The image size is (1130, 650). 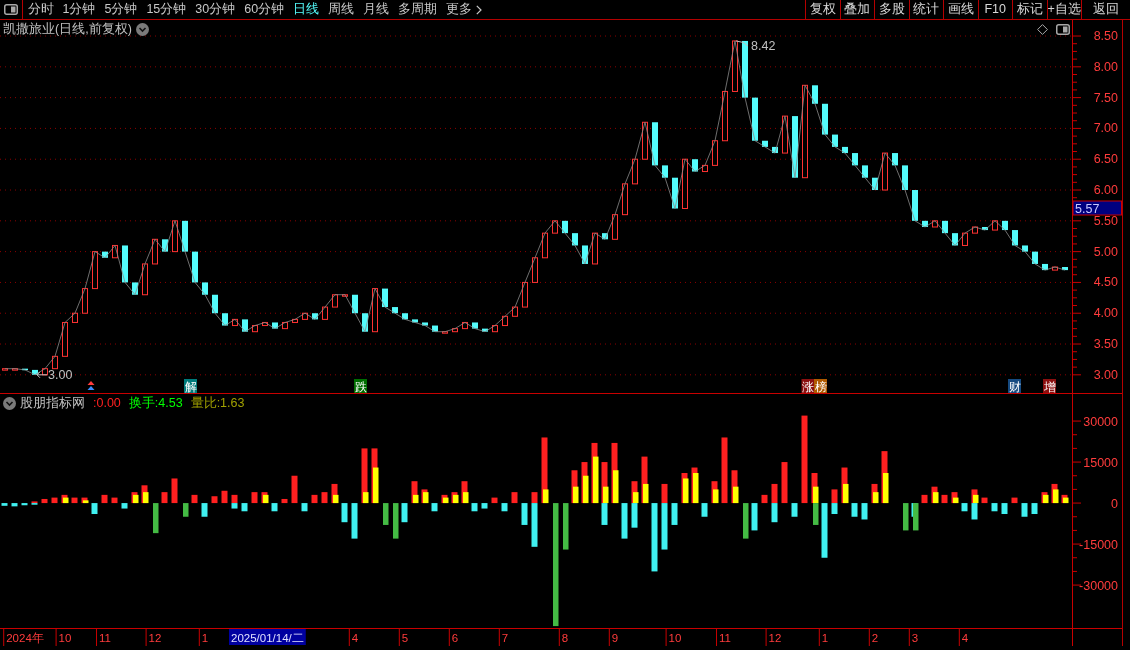 I want to click on event-tag: 增, so click(x=1049, y=386).